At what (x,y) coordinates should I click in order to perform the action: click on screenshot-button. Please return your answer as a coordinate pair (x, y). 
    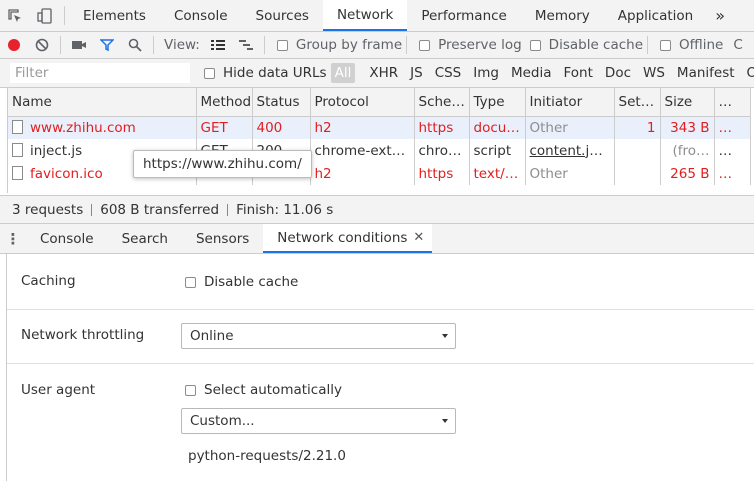
    Looking at the image, I should click on (79, 45).